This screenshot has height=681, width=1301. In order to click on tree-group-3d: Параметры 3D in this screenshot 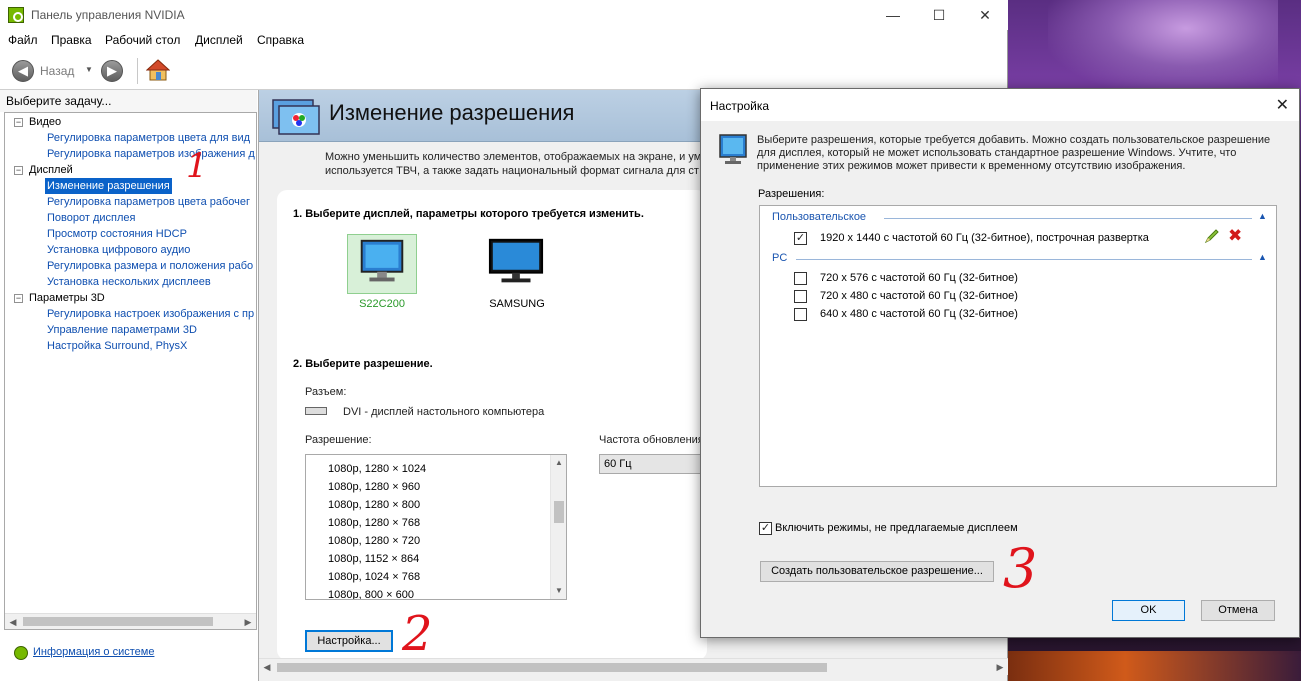, I will do `click(67, 298)`.